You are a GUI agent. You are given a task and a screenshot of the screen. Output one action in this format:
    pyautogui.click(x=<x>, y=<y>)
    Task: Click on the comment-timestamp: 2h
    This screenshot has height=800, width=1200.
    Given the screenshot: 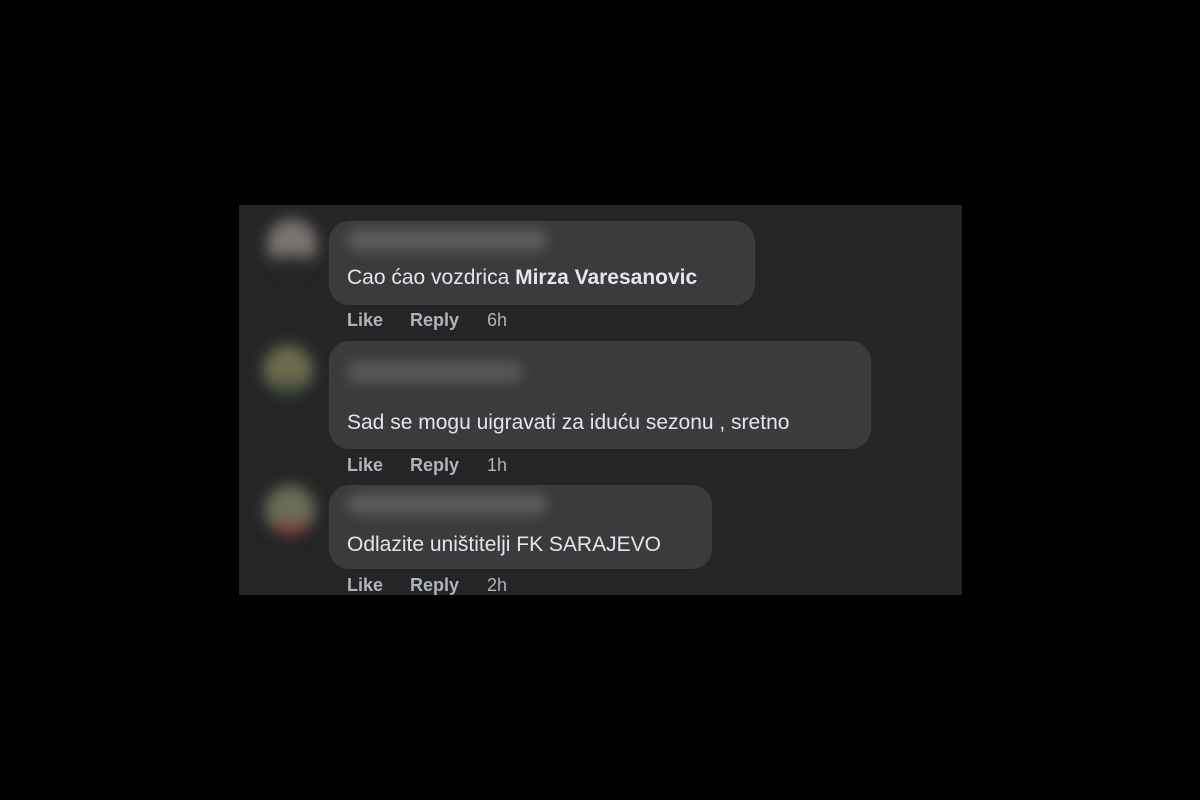 What is the action you would take?
    pyautogui.click(x=497, y=585)
    